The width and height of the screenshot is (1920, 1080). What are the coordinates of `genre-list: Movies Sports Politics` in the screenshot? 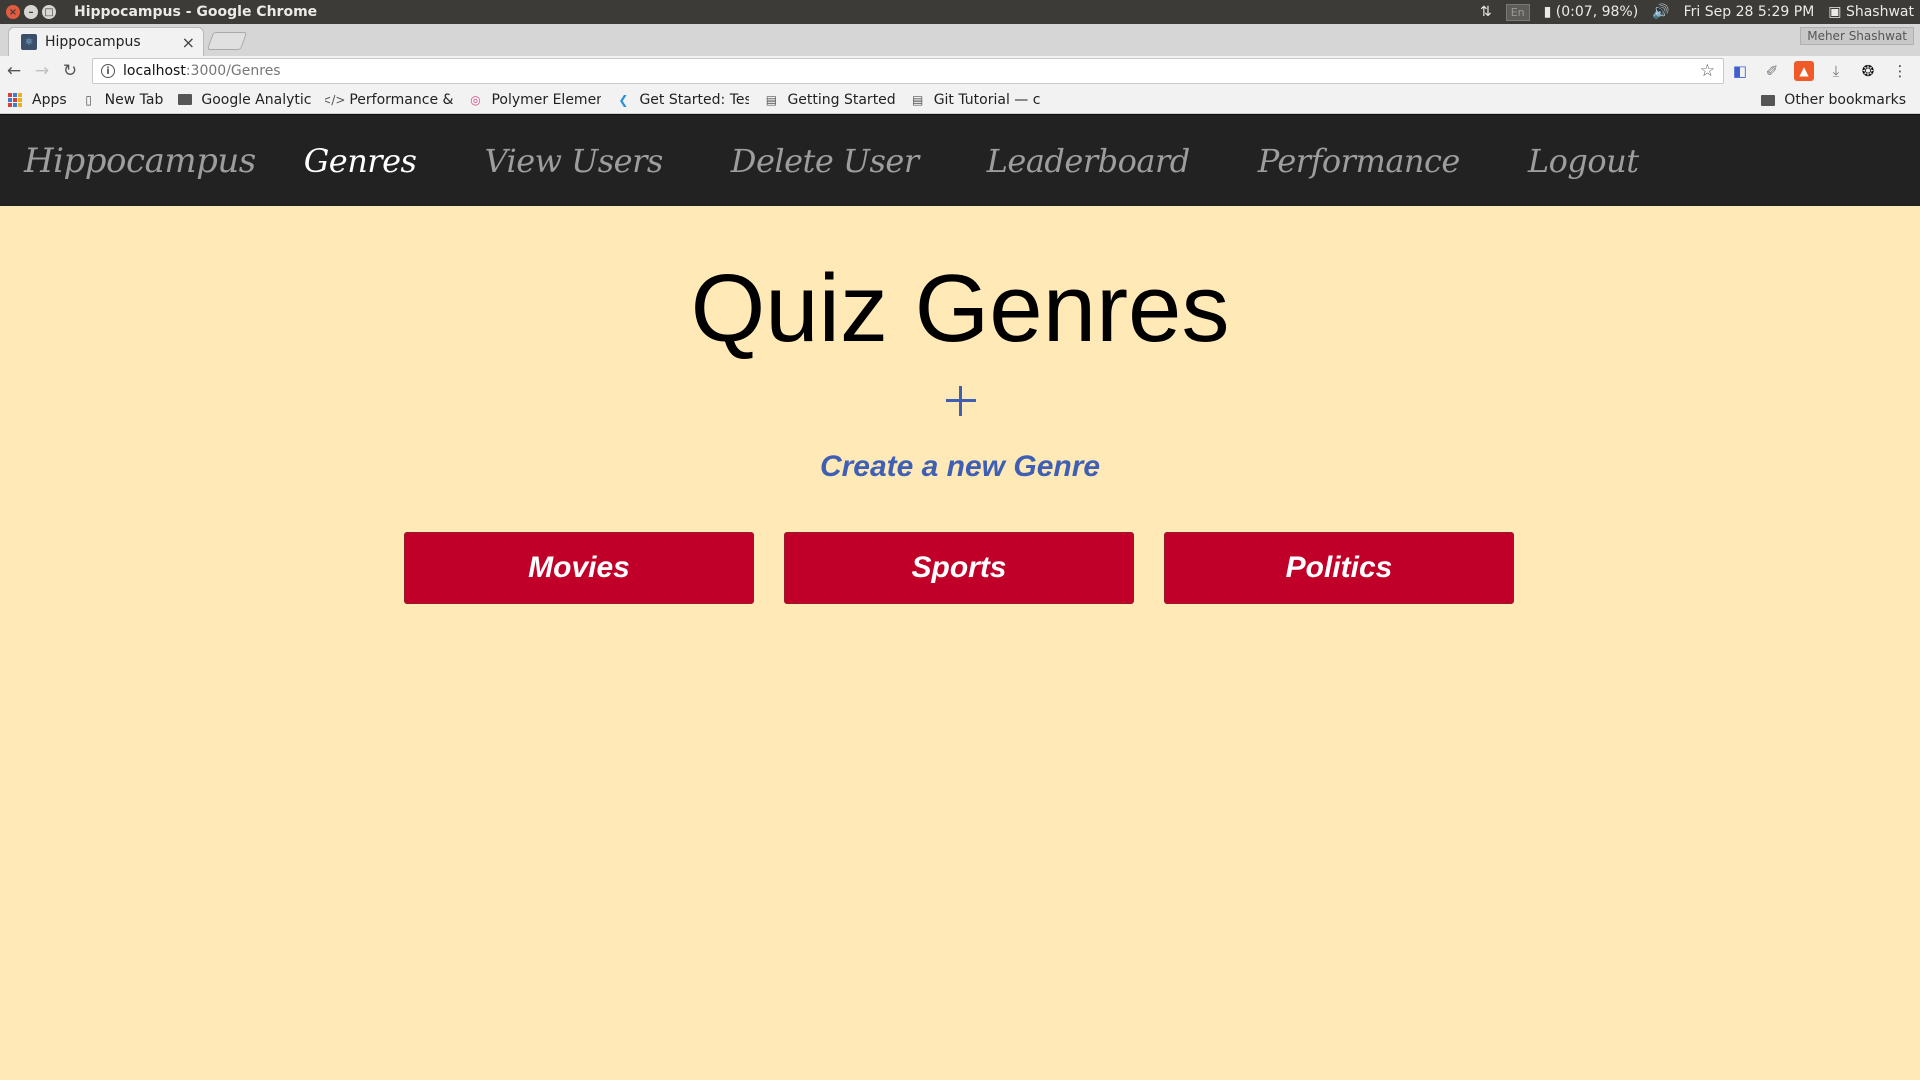 It's located at (959, 568).